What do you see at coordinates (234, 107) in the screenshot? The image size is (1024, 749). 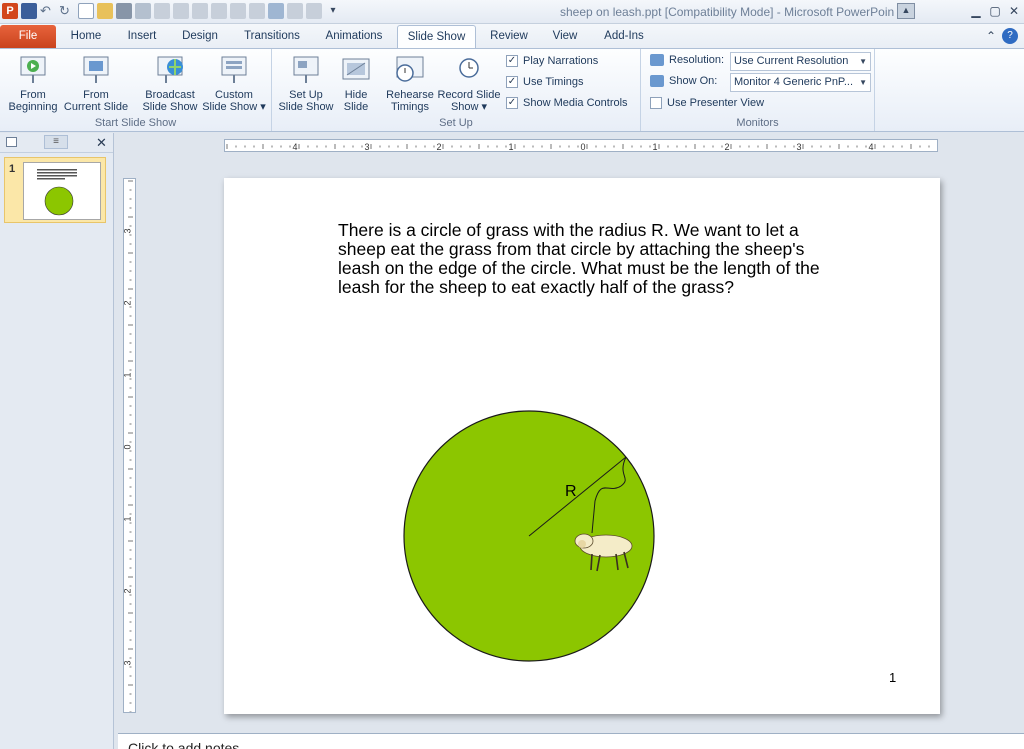 I see `custom-label-2: Slide Show ▾` at bounding box center [234, 107].